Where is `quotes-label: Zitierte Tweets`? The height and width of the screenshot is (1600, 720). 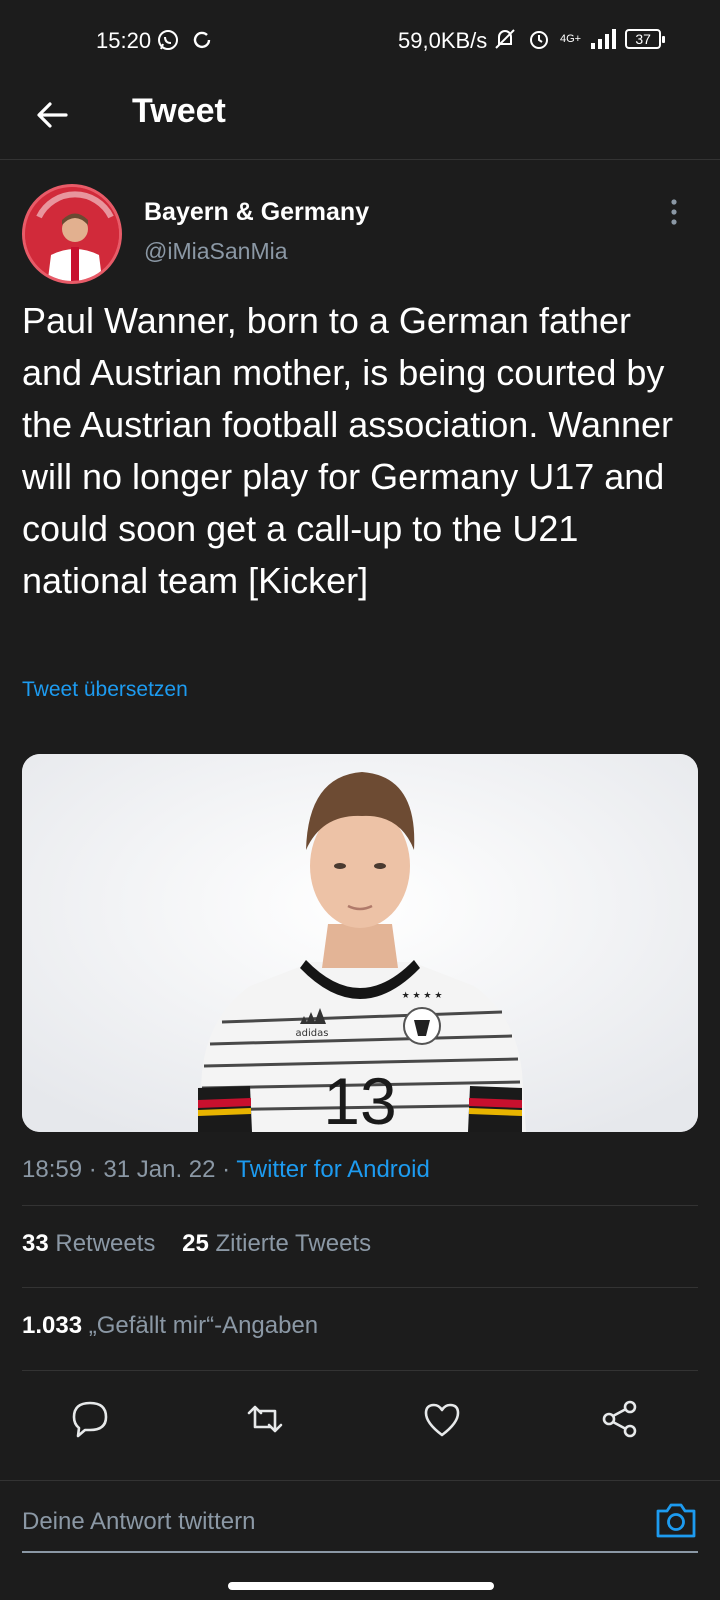 quotes-label: Zitierte Tweets is located at coordinates (293, 1243).